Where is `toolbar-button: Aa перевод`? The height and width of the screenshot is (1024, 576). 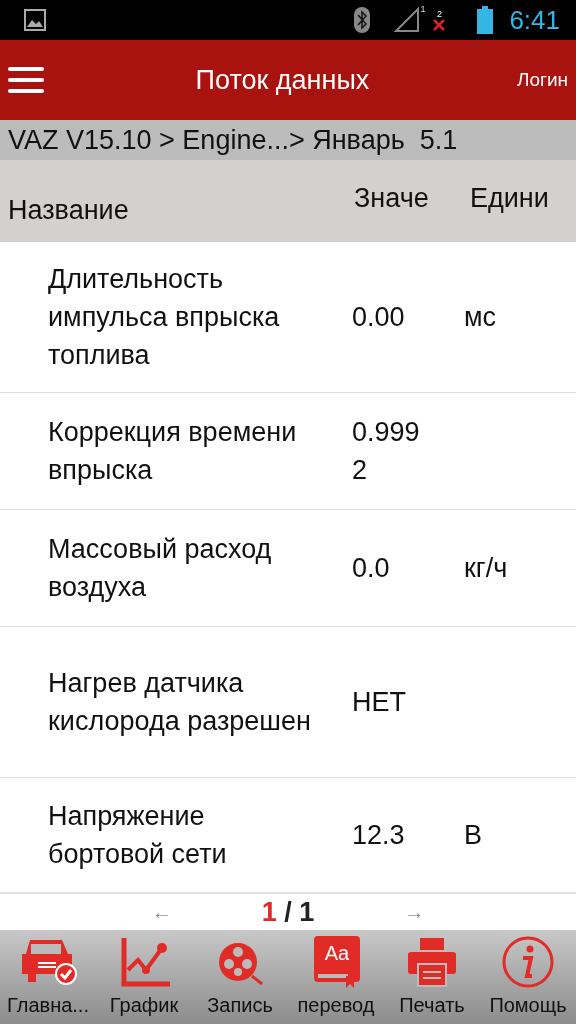 toolbar-button: Aa перевод is located at coordinates (336, 977).